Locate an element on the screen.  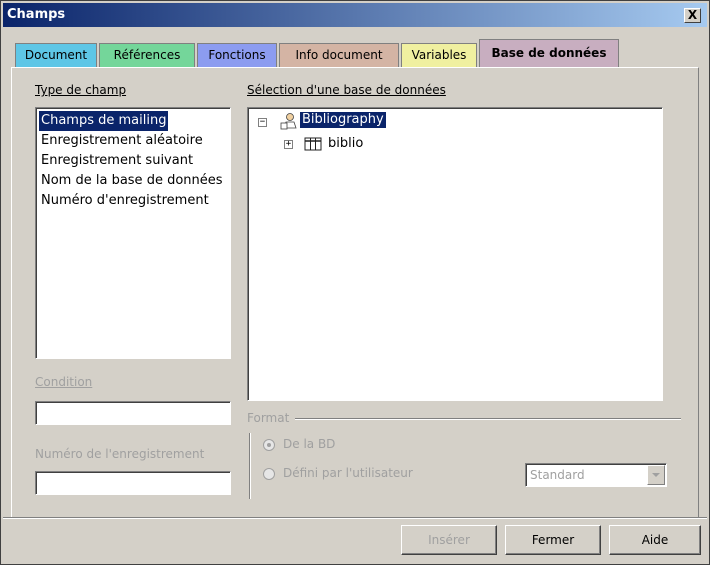
type-de-champ-label: Type de champ is located at coordinates (81, 90).